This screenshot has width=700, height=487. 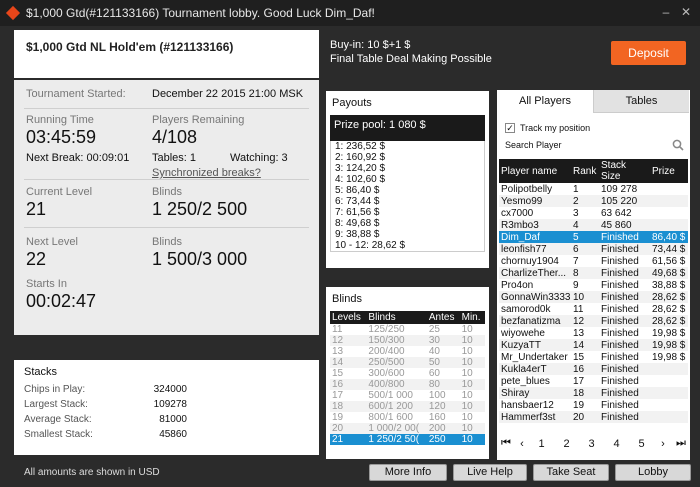 I want to click on players-column-header: Player name, so click(x=535, y=171).